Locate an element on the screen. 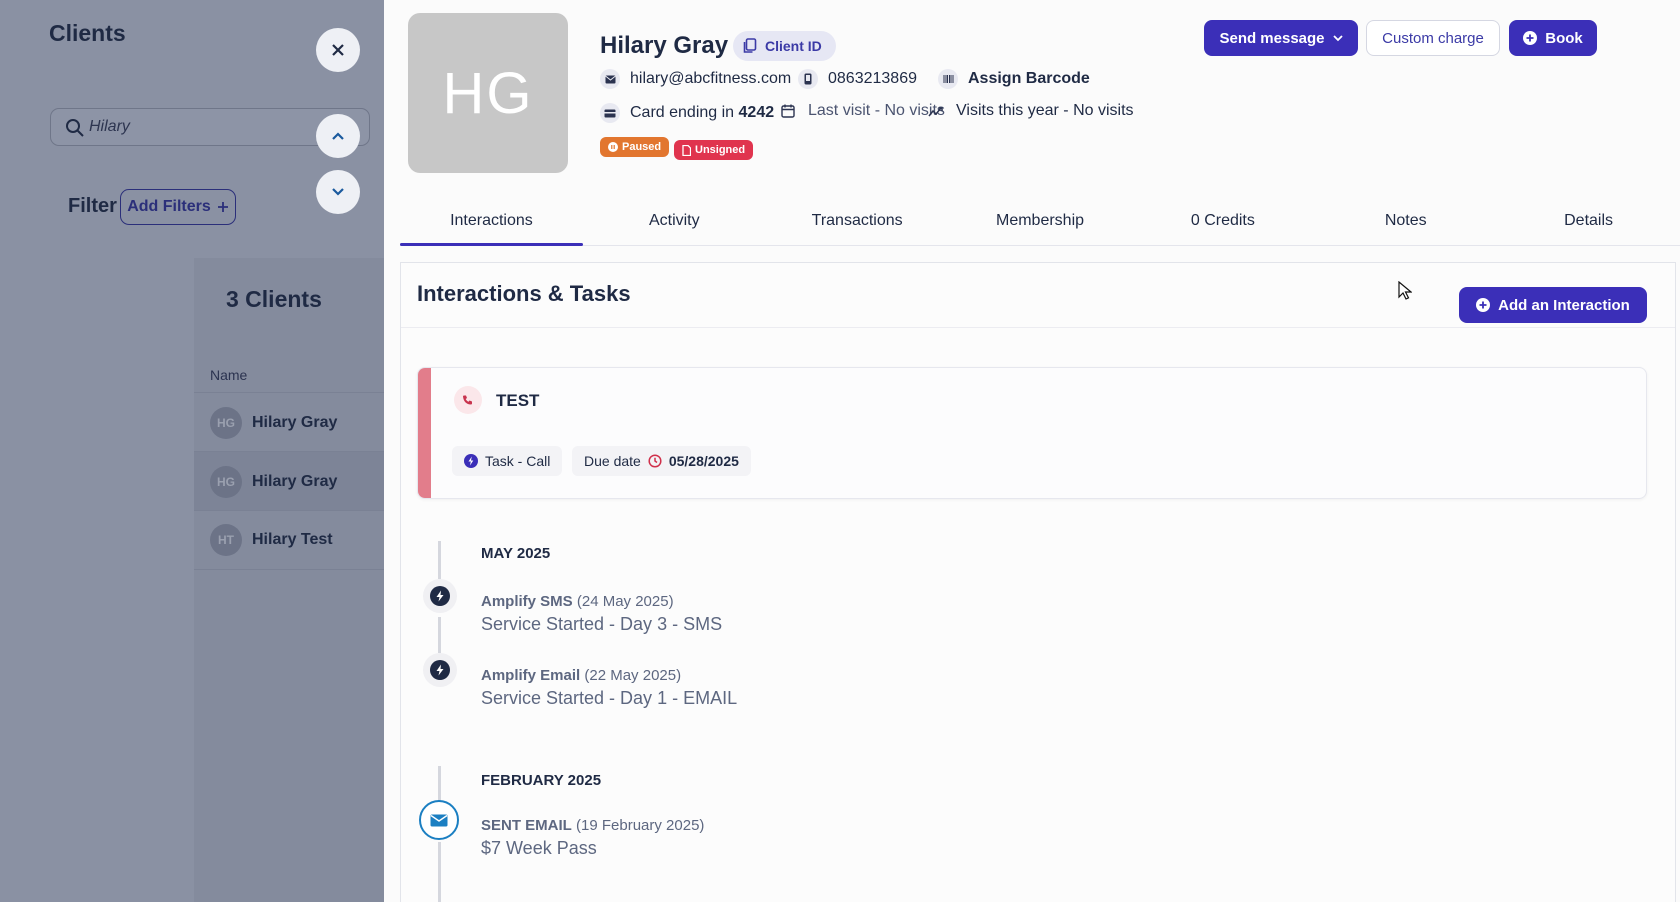 This screenshot has width=1680, height=902. tab-details: Details is located at coordinates (1588, 222).